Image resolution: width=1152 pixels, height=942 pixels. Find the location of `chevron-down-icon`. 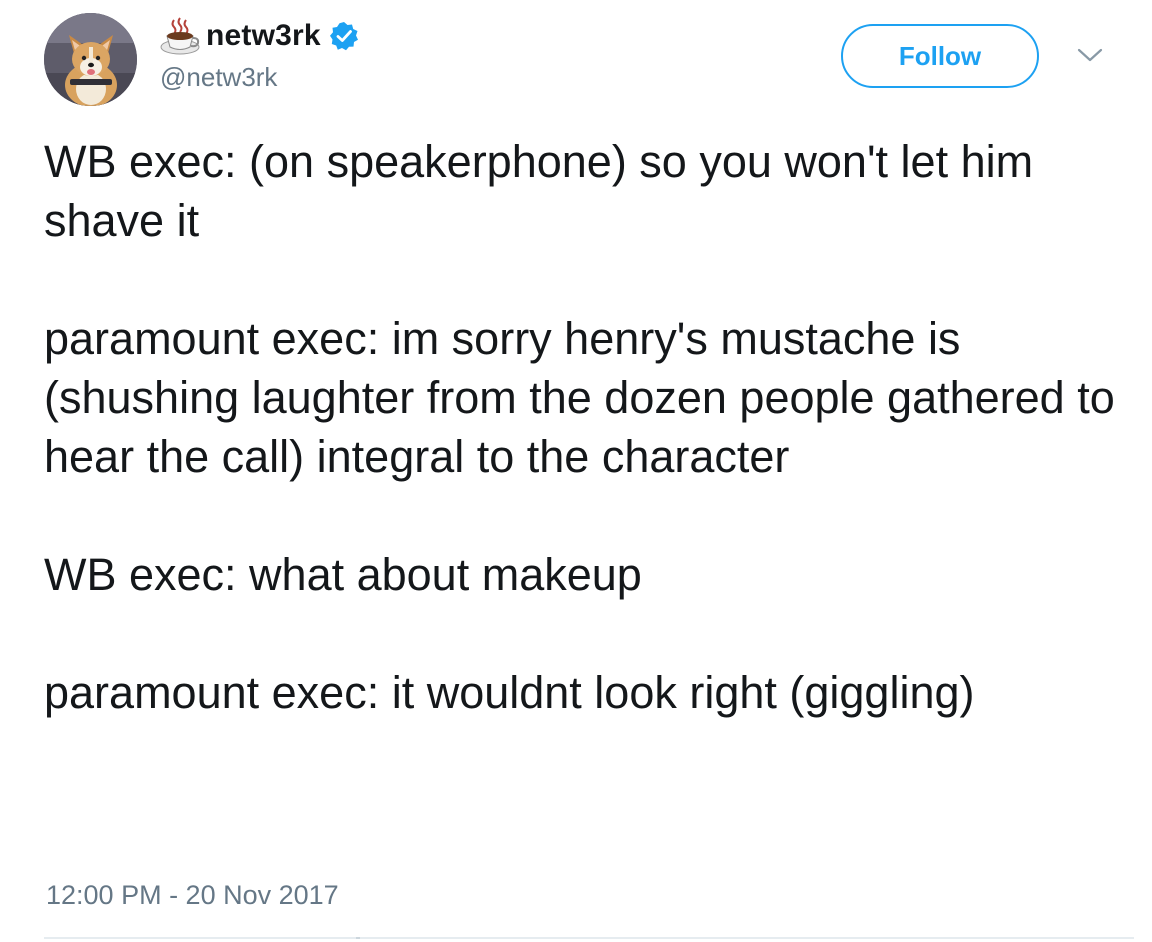

chevron-down-icon is located at coordinates (1090, 55).